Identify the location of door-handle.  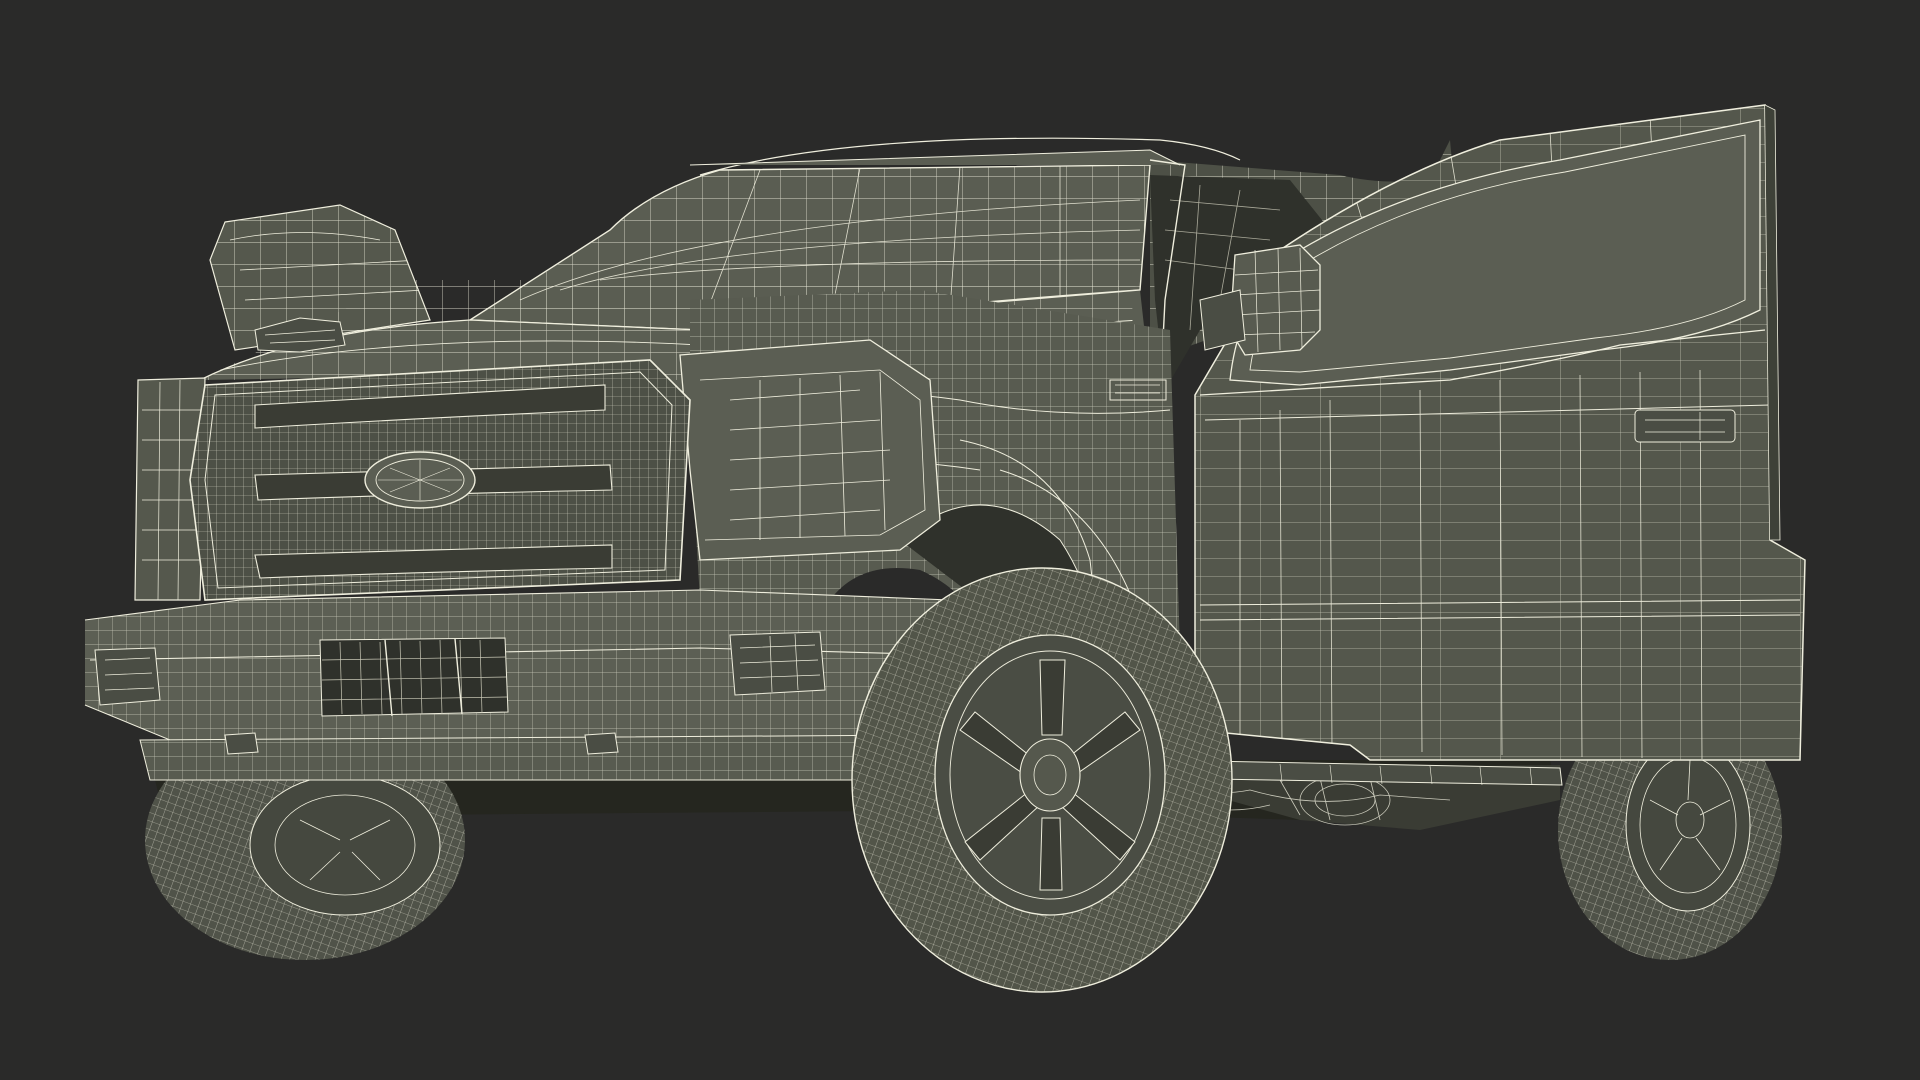
(1685, 426).